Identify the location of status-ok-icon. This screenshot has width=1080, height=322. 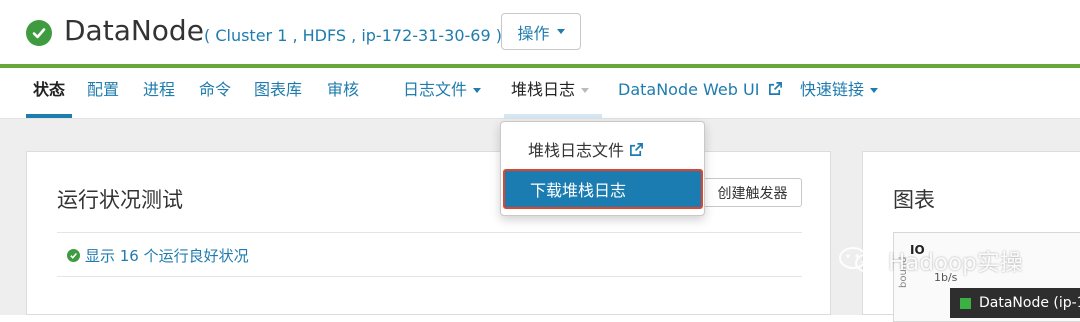
(39, 33).